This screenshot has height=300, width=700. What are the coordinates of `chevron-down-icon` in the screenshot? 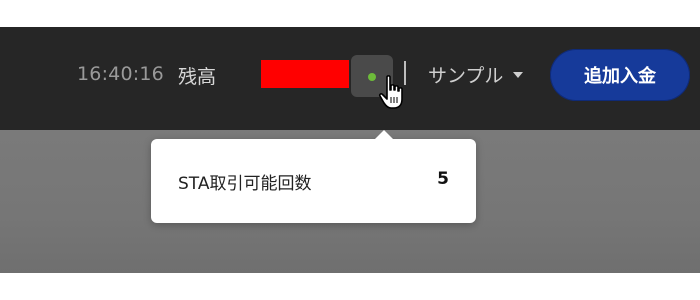 It's located at (518, 75).